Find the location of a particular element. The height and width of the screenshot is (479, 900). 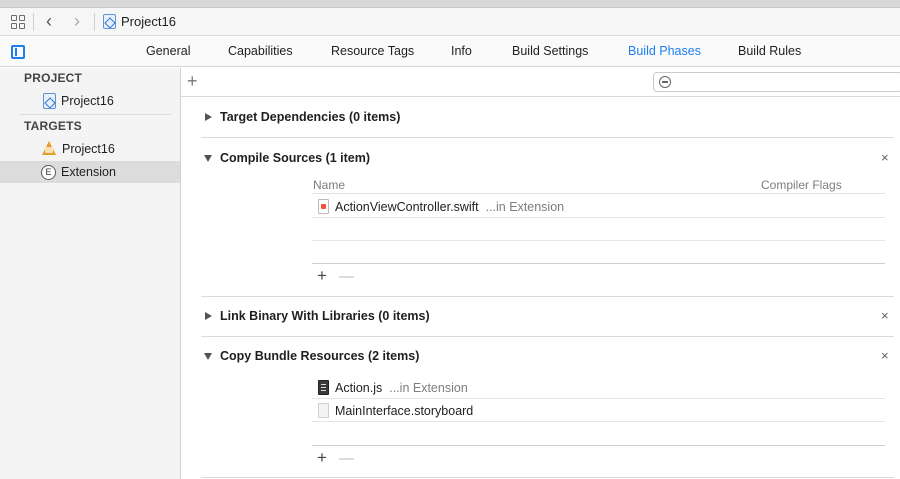

phase-title: Compile Sources (1 item) is located at coordinates (295, 158).